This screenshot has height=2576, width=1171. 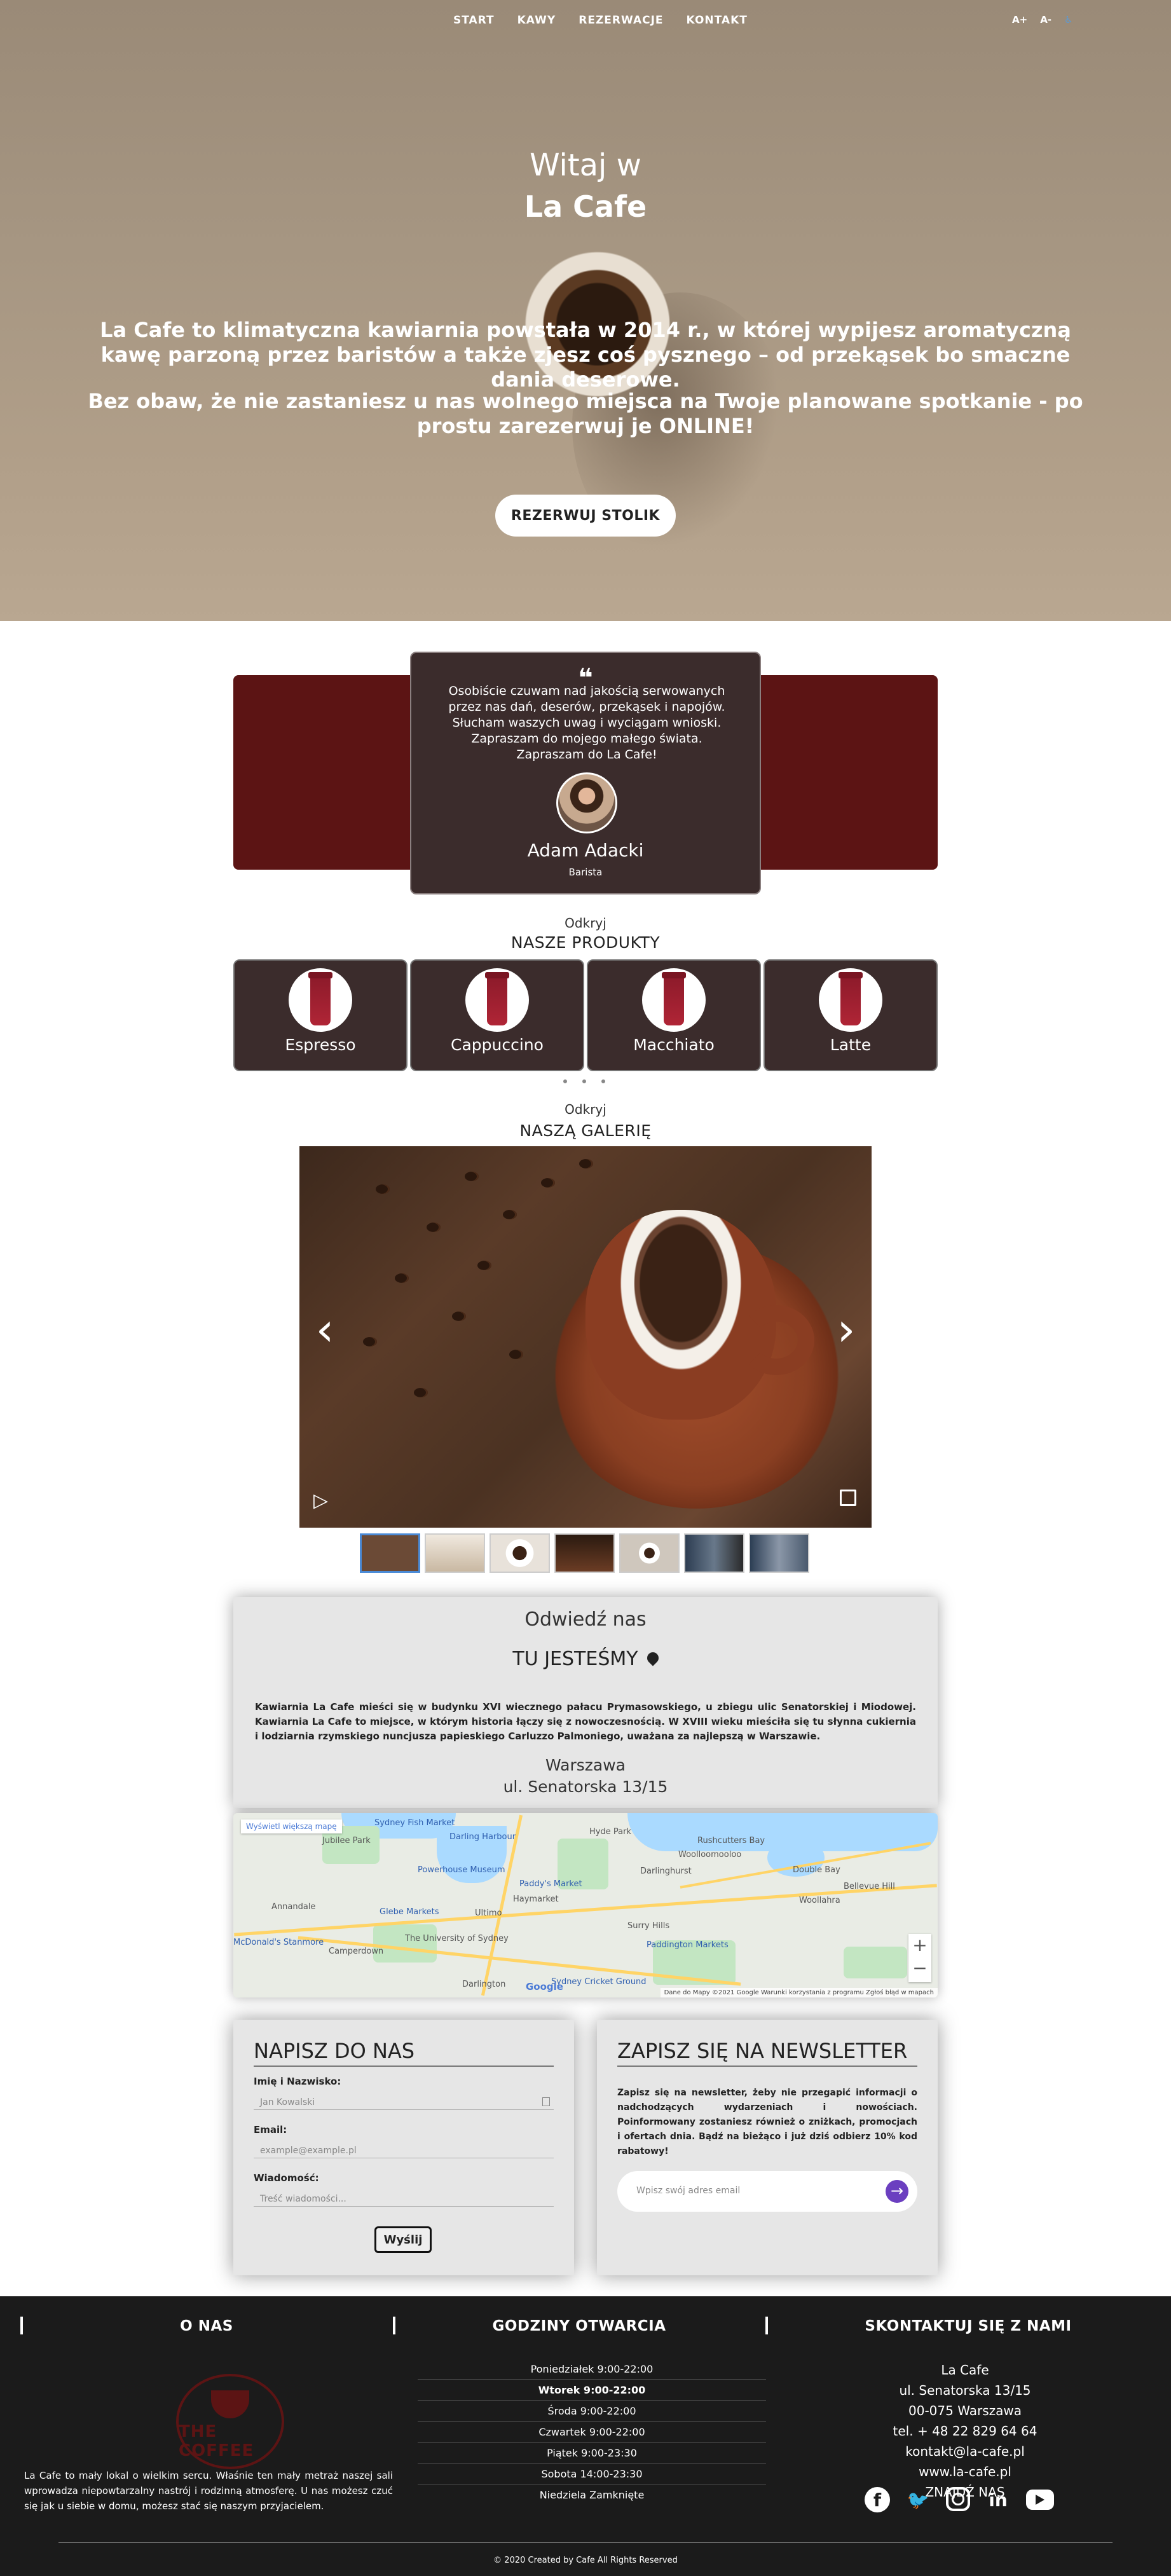 What do you see at coordinates (325, 1329) in the screenshot?
I see `gallery-prev-icon: ‹` at bounding box center [325, 1329].